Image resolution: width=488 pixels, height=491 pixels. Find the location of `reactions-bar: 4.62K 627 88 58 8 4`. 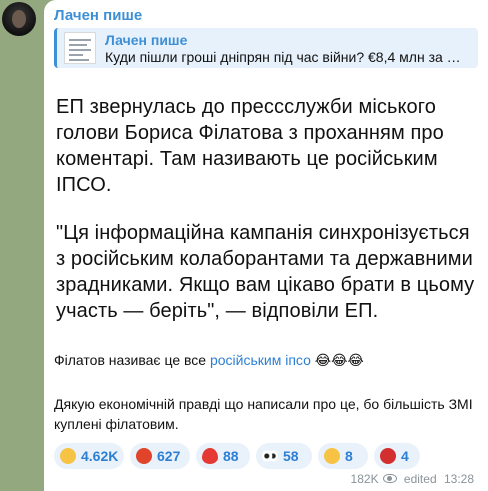

reactions-bar: 4.62K 627 88 58 8 4 is located at coordinates (269, 456).